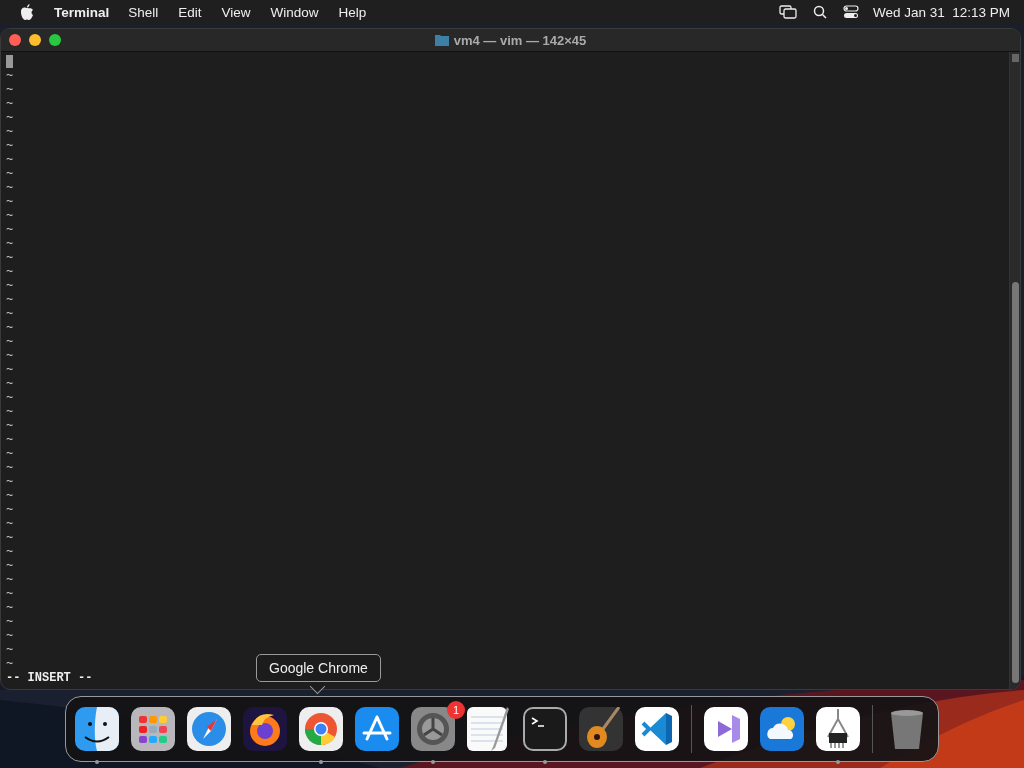 The height and width of the screenshot is (768, 1024). I want to click on menu-item: Shell, so click(143, 12).